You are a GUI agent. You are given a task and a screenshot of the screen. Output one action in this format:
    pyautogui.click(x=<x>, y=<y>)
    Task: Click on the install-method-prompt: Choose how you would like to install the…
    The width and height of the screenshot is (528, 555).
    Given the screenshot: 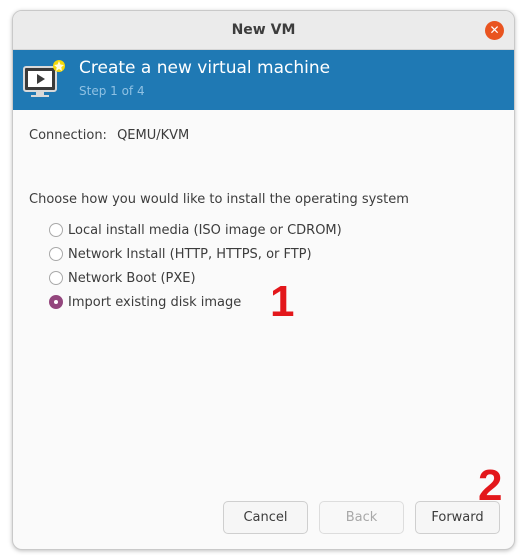 What is the action you would take?
    pyautogui.click(x=219, y=199)
    